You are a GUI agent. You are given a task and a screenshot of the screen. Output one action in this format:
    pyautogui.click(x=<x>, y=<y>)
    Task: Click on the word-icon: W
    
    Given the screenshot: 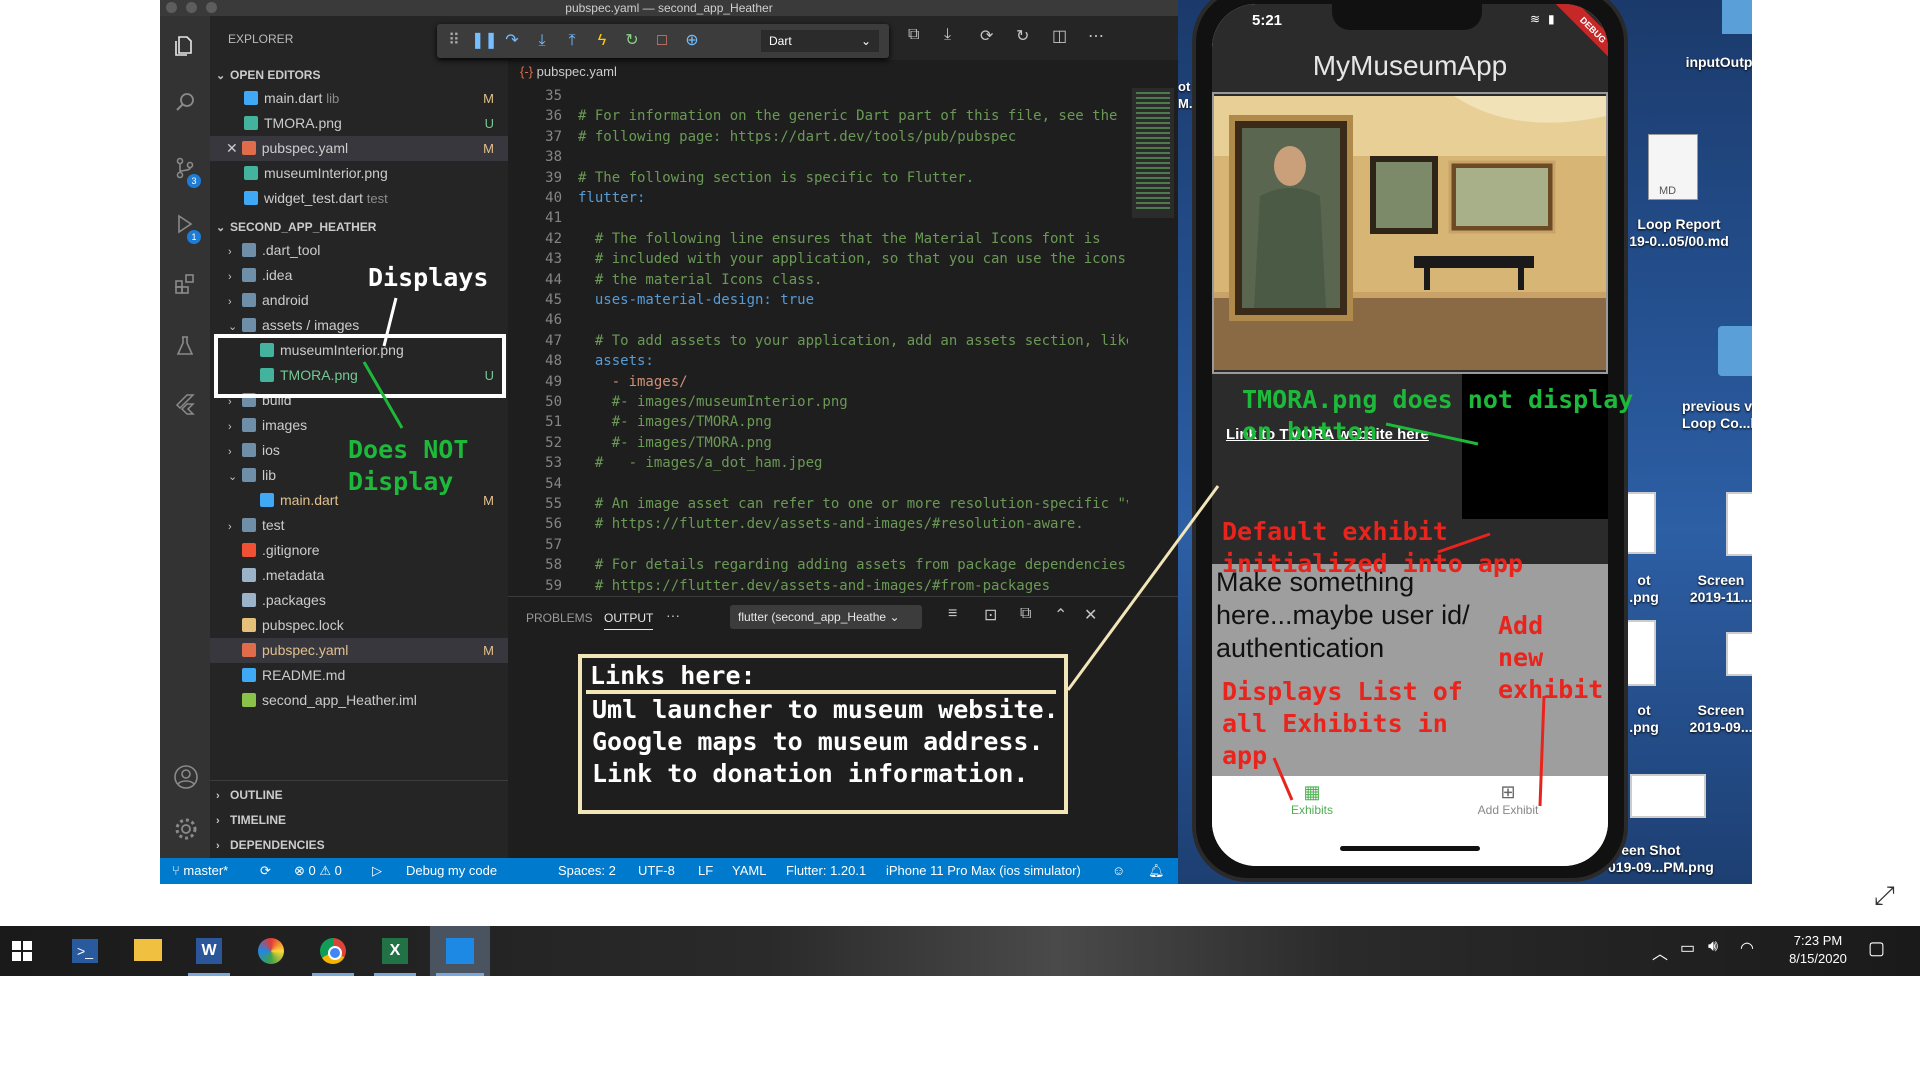 What is the action you would take?
    pyautogui.click(x=209, y=951)
    